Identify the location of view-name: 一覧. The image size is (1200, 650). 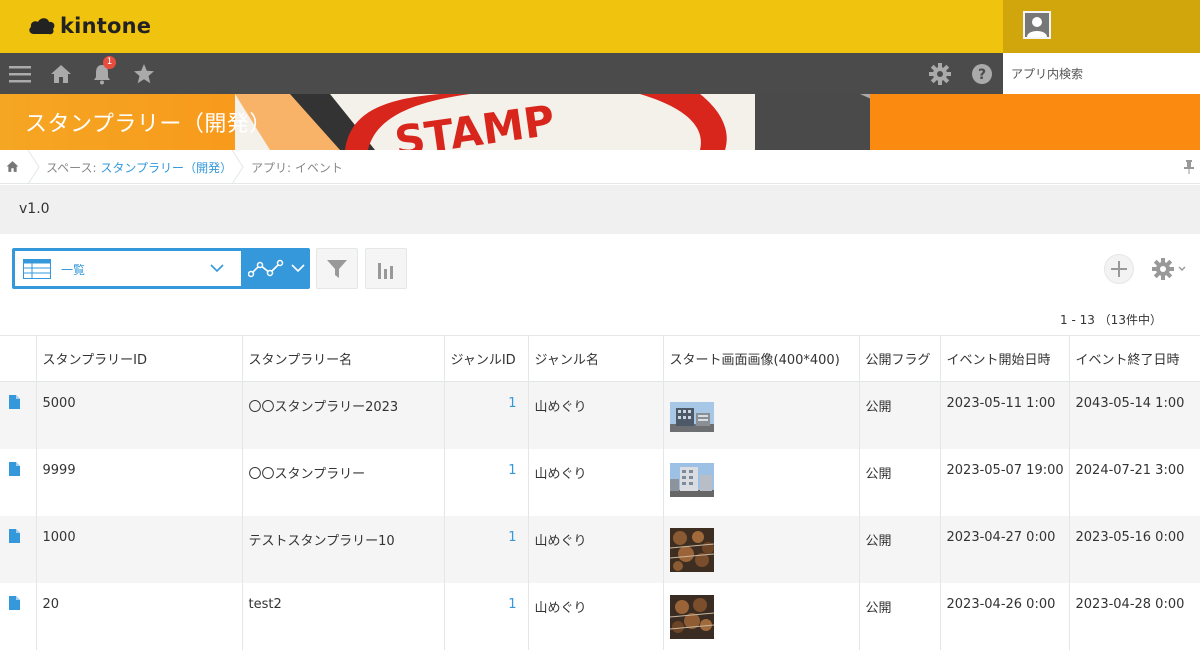
(73, 270).